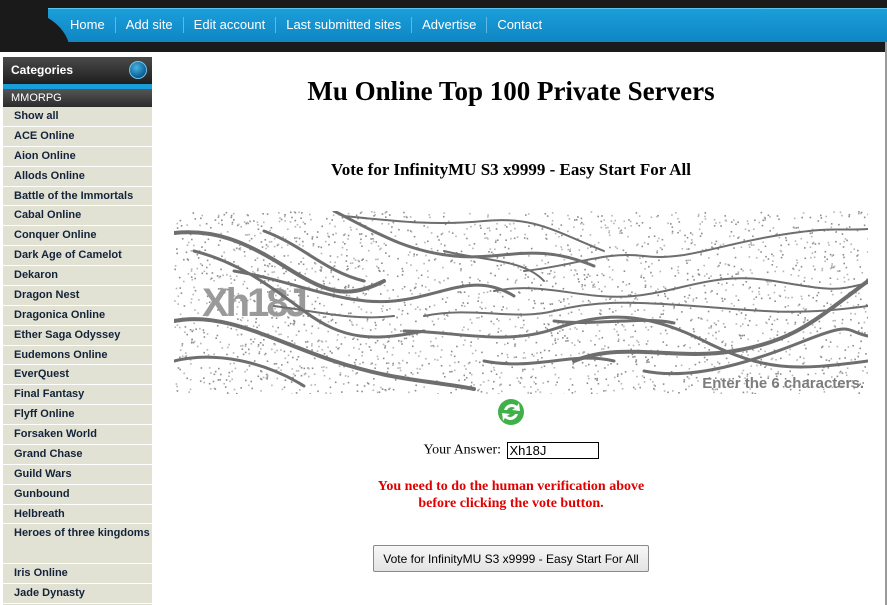 Image resolution: width=887 pixels, height=605 pixels. Describe the element at coordinates (77, 474) in the screenshot. I see `category-item: Guild Wars` at that location.